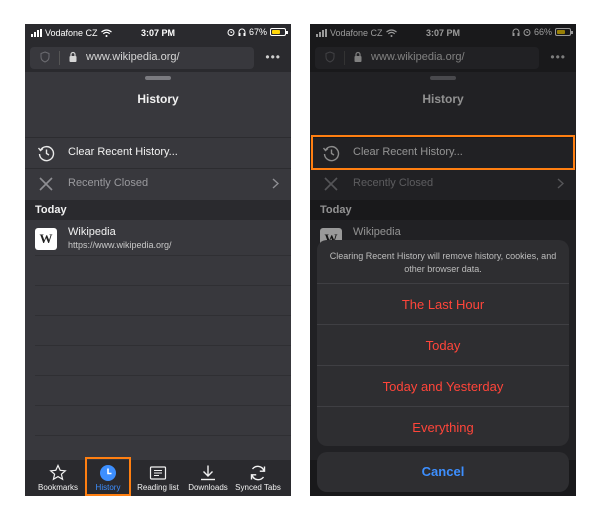  I want to click on history-item-title: Wikipedia, so click(92, 232).